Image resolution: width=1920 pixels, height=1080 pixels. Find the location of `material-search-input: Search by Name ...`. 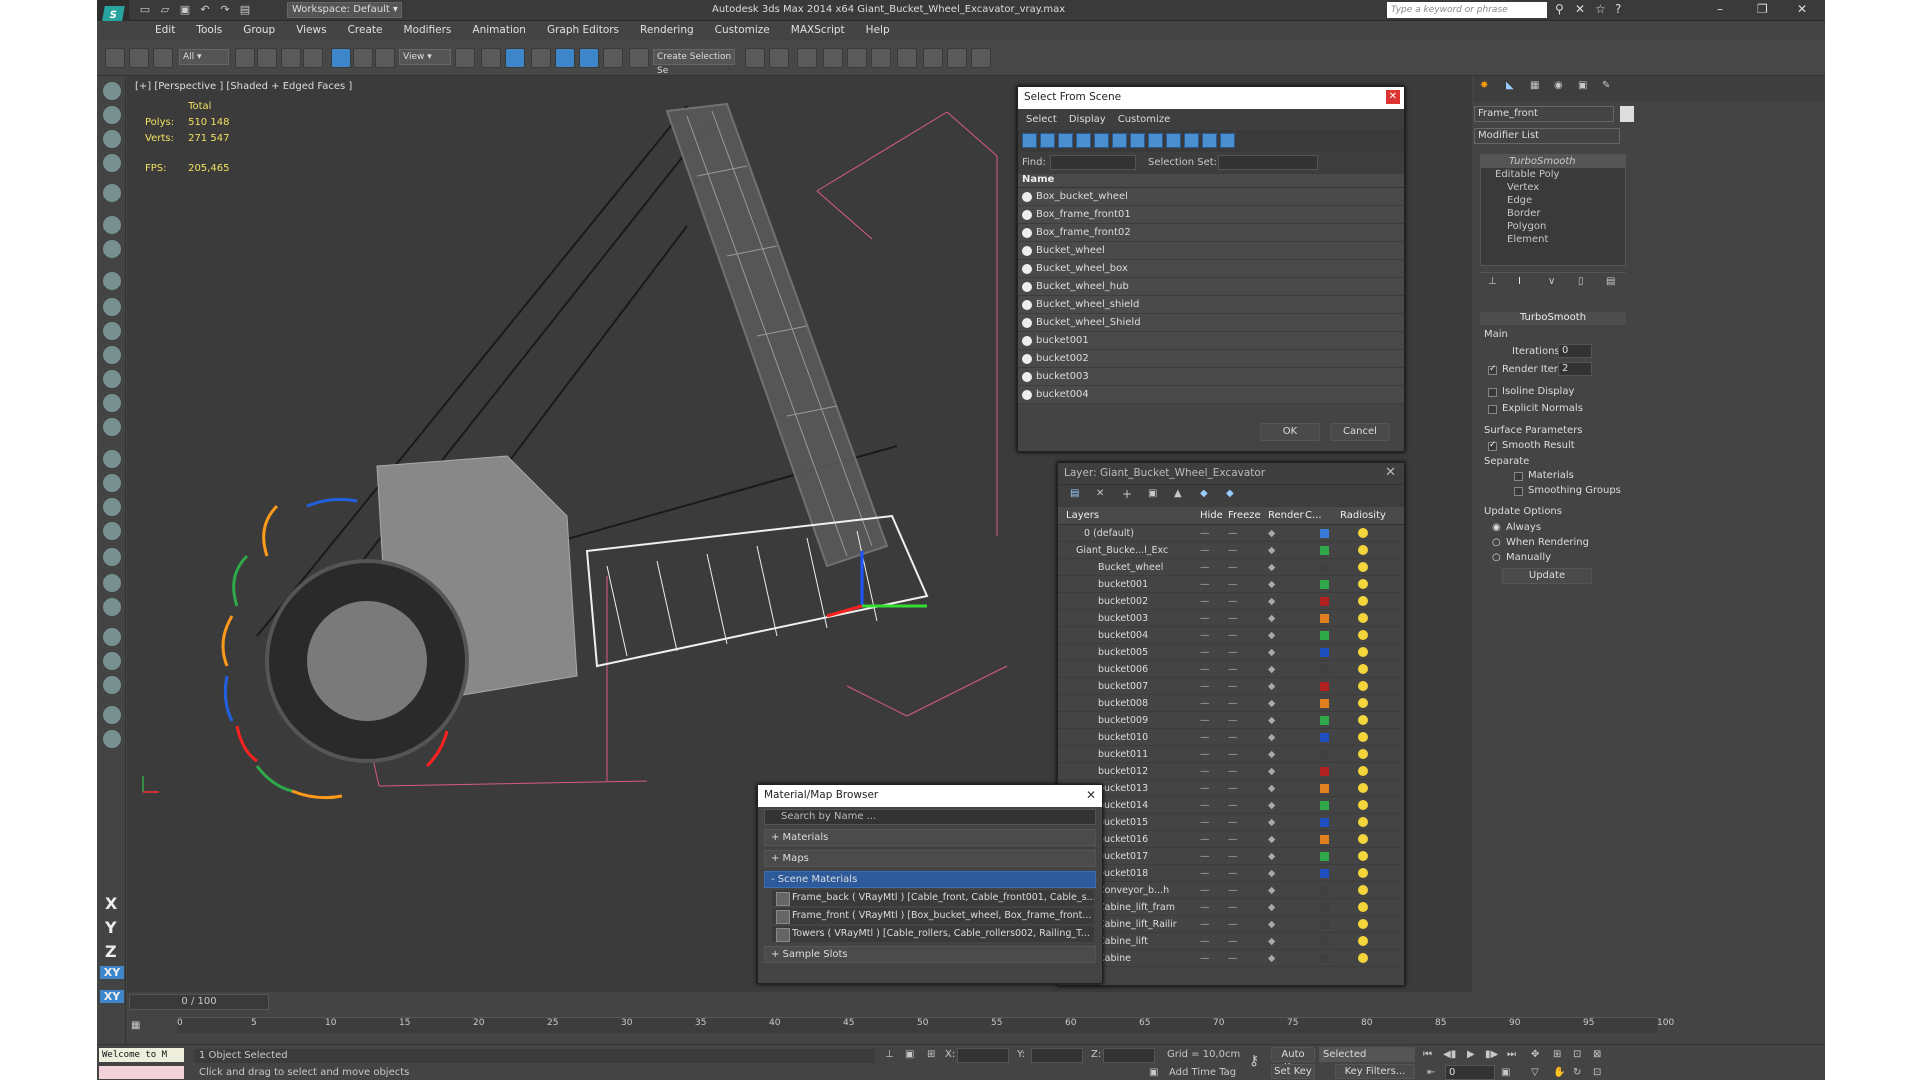

material-search-input: Search by Name ... is located at coordinates (930, 817).